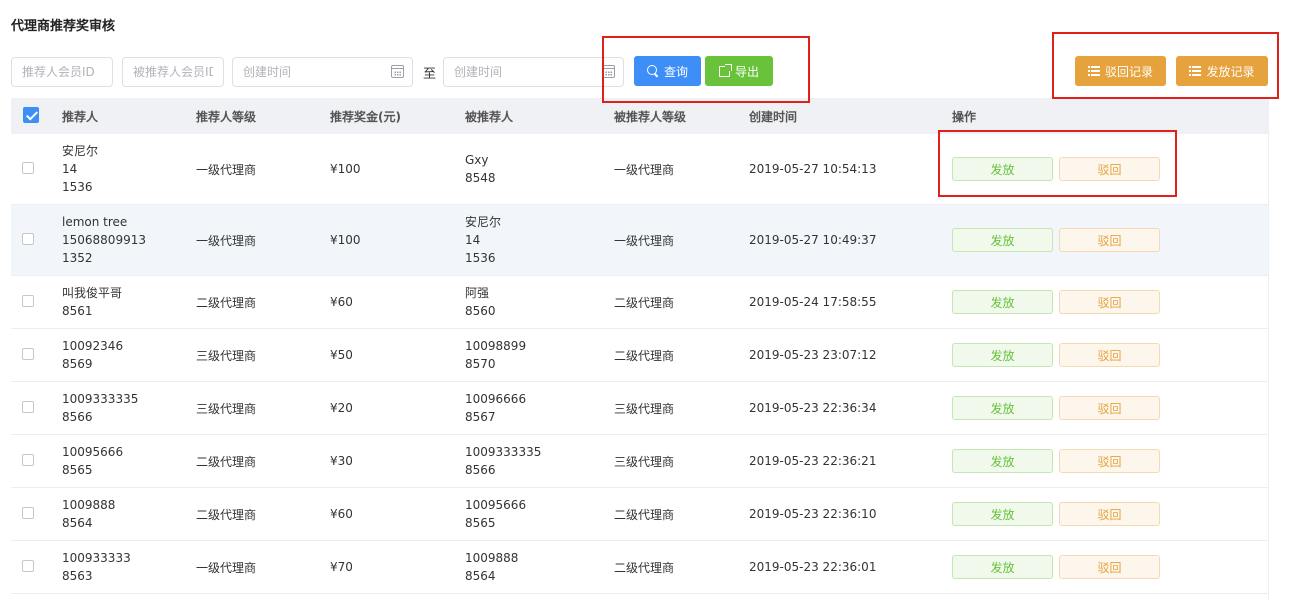 The image size is (1290, 600). What do you see at coordinates (813, 461) in the screenshot?
I see `created-time-cell: 2019-05-23 22:36:21` at bounding box center [813, 461].